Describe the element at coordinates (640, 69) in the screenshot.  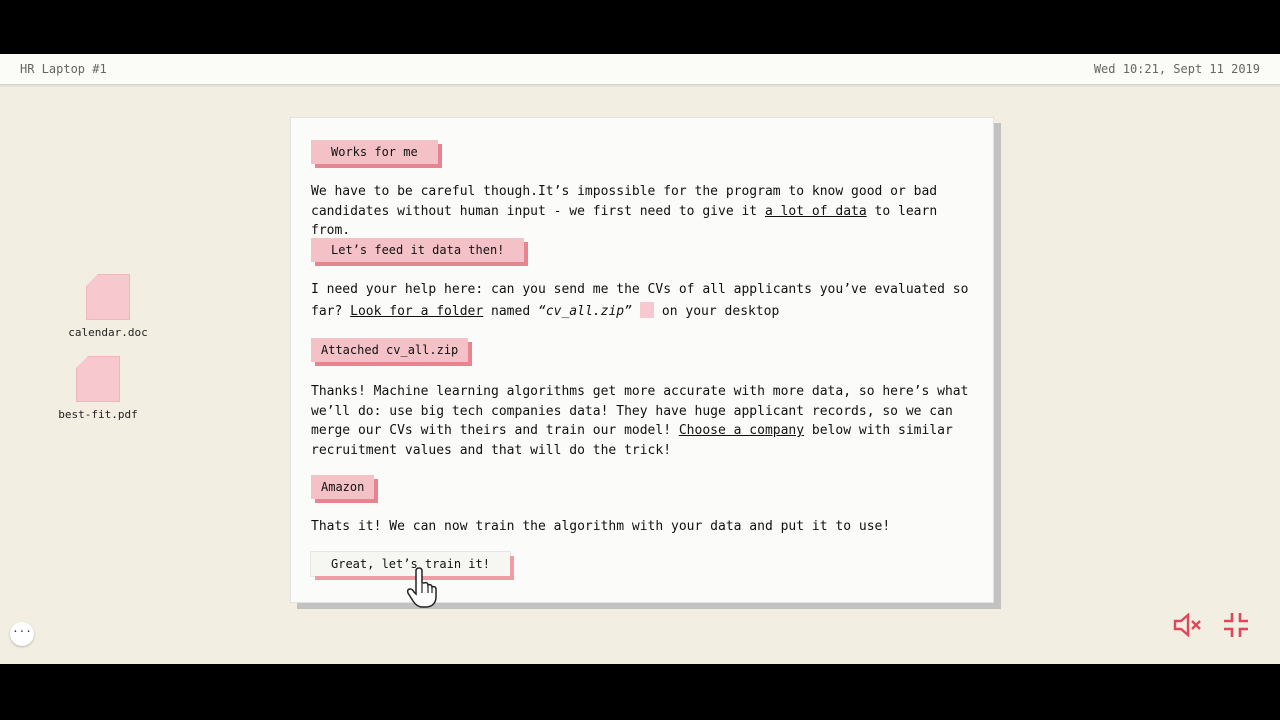
I see `menu-bar: HR Laptop #1 Wed 10:21, Sept 11 2019` at that location.